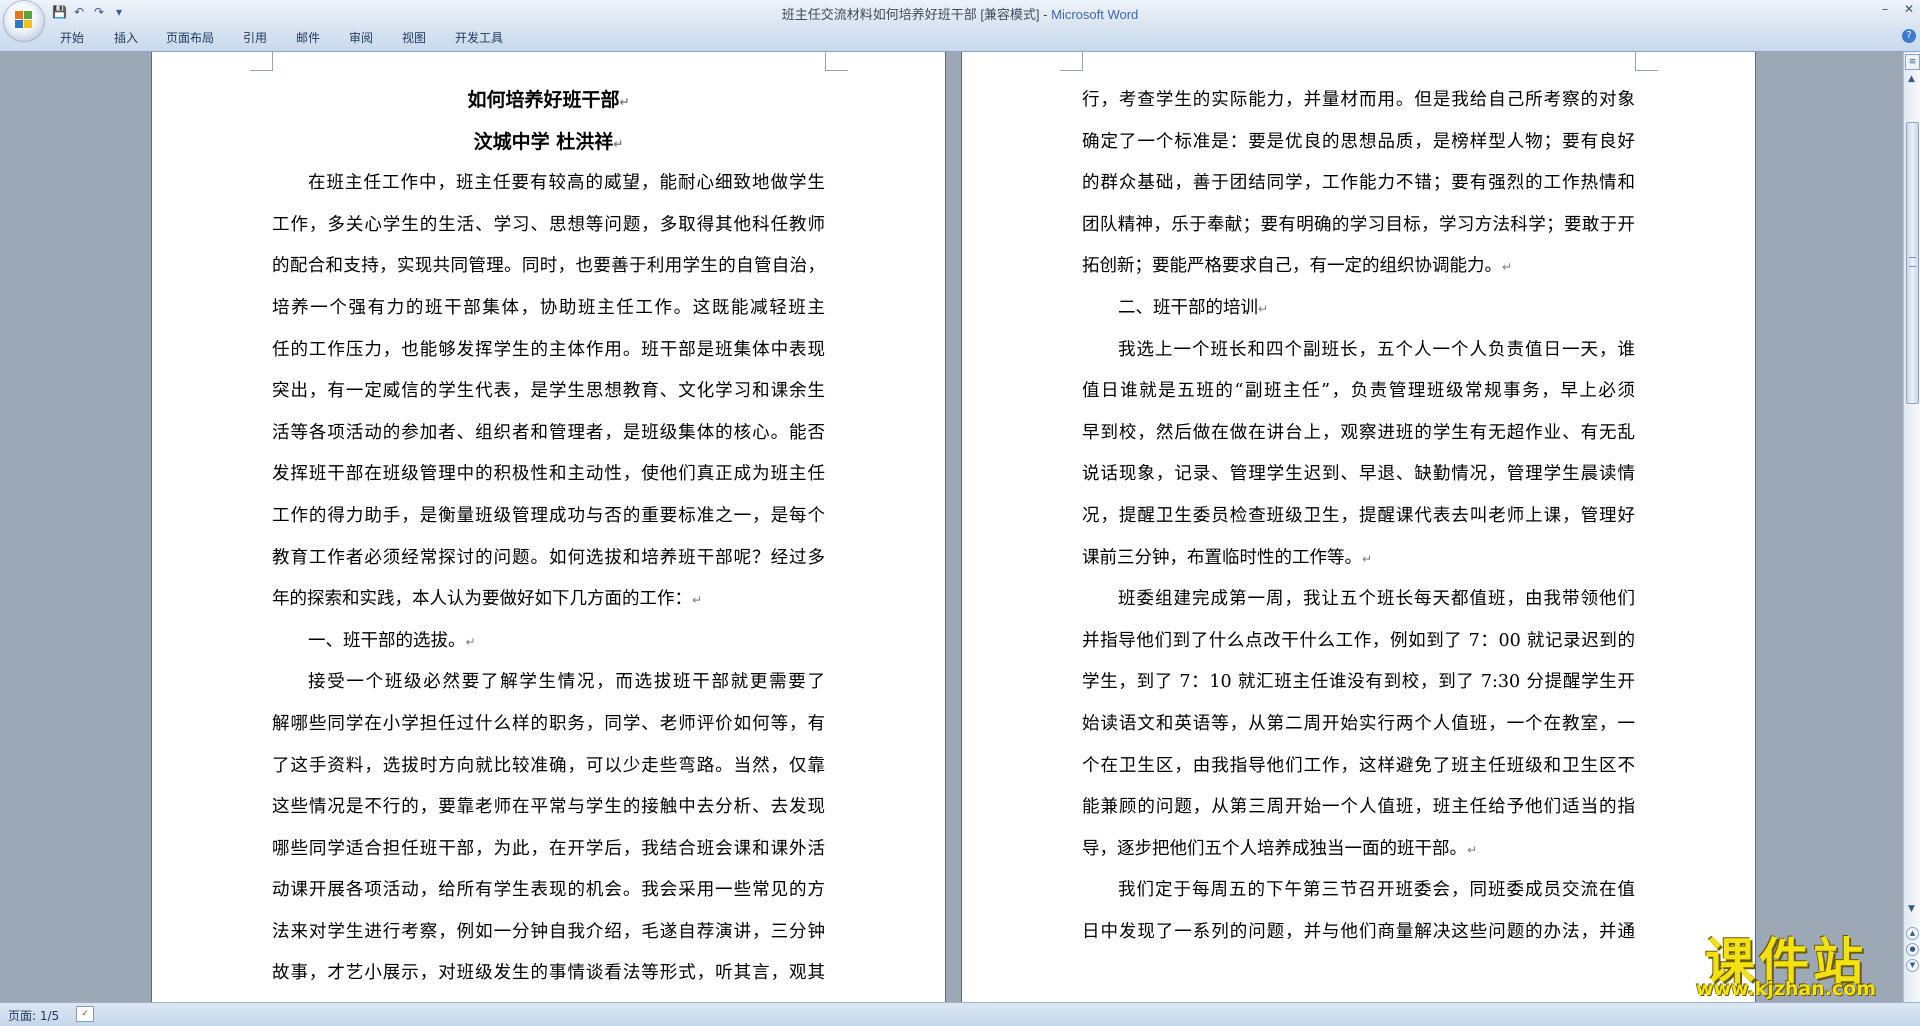 This screenshot has height=1026, width=1920. I want to click on scroll-thumb, so click(1912, 263).